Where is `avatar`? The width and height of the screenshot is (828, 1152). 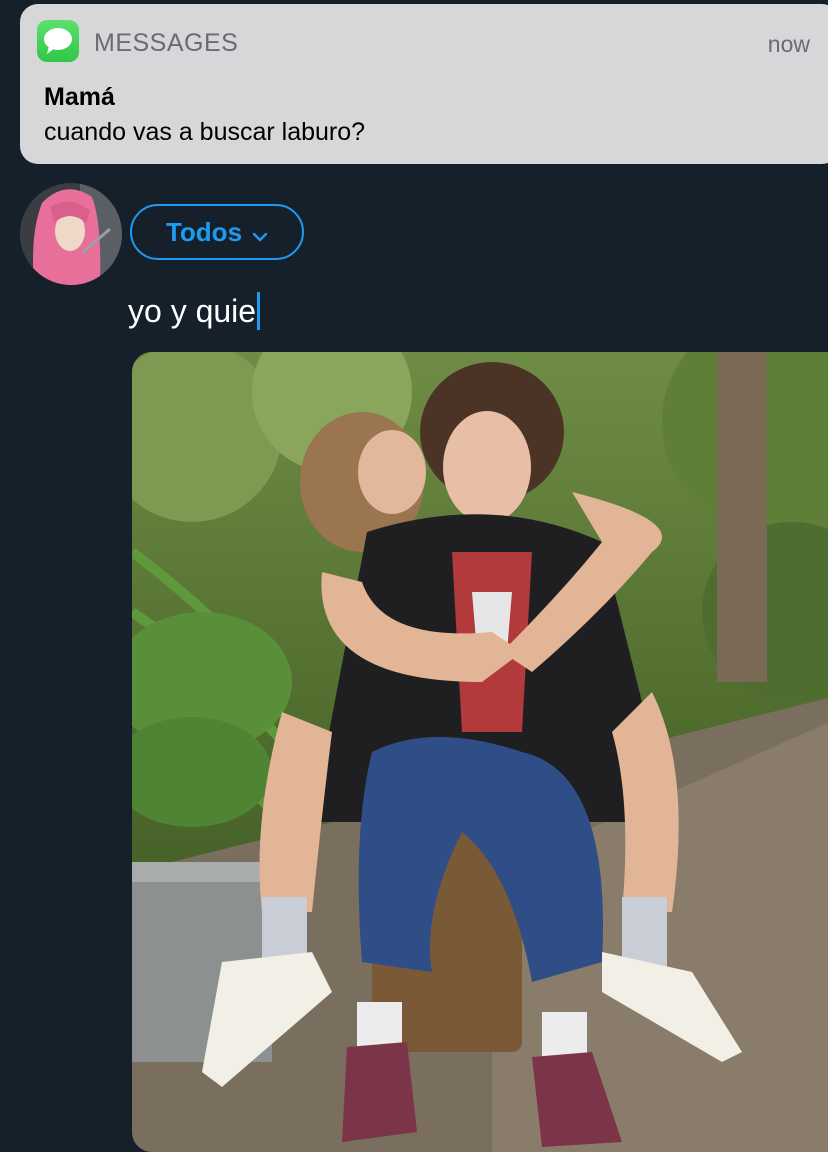
avatar is located at coordinates (71, 234).